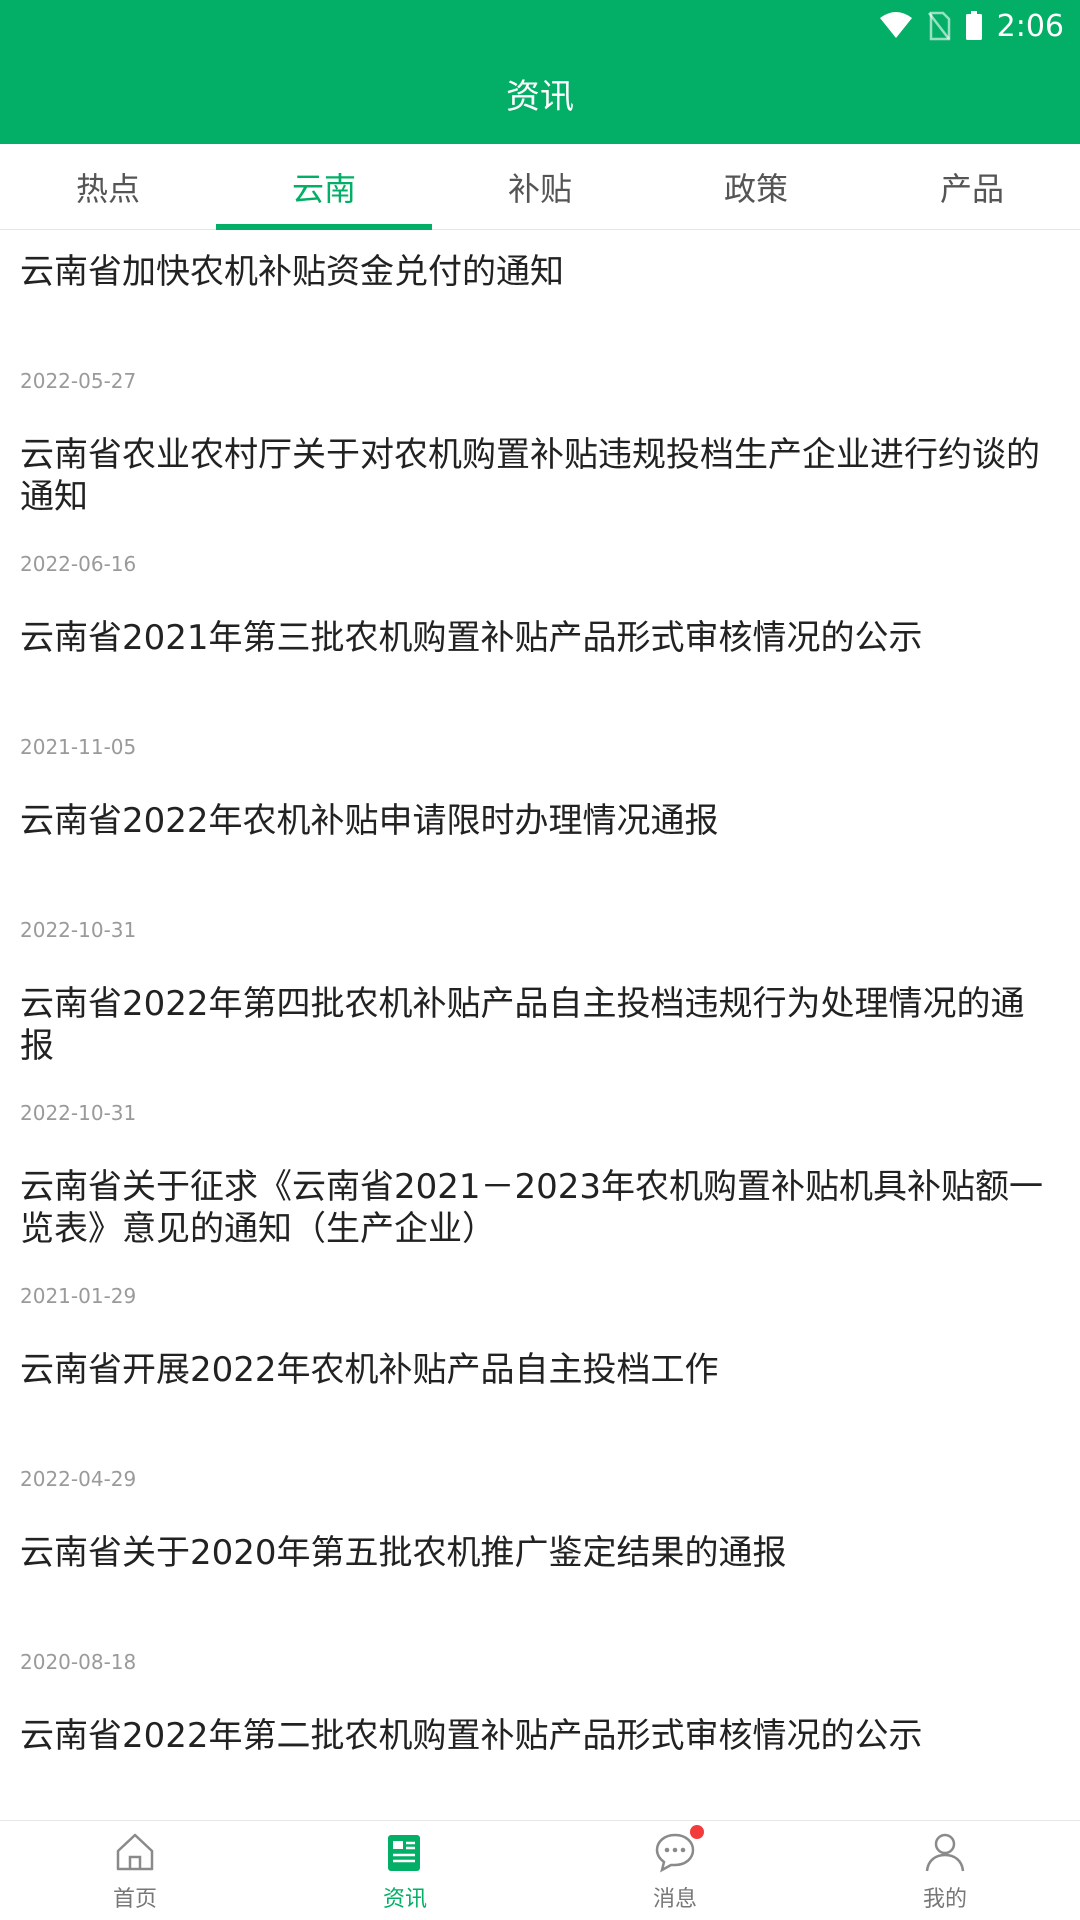  I want to click on wifi-icon, so click(895, 25).